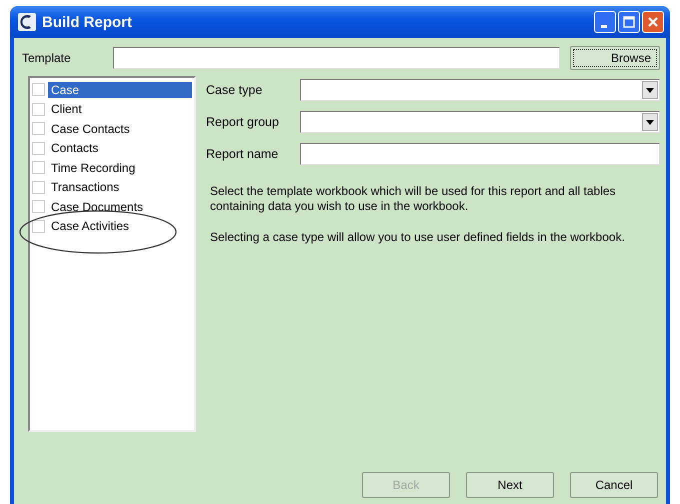 The height and width of the screenshot is (504, 680). What do you see at coordinates (87, 22) in the screenshot?
I see `window-title: Build Report` at bounding box center [87, 22].